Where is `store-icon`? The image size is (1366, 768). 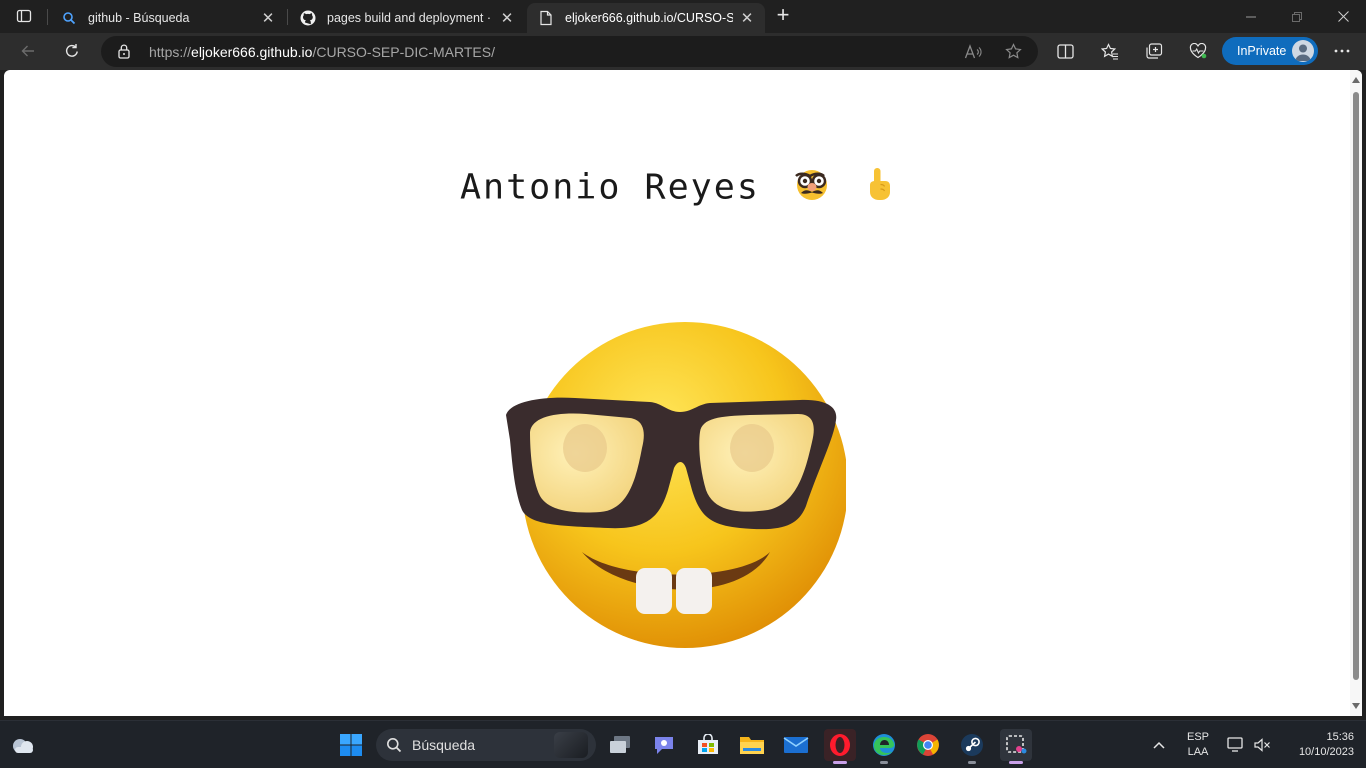
store-icon is located at coordinates (708, 745).